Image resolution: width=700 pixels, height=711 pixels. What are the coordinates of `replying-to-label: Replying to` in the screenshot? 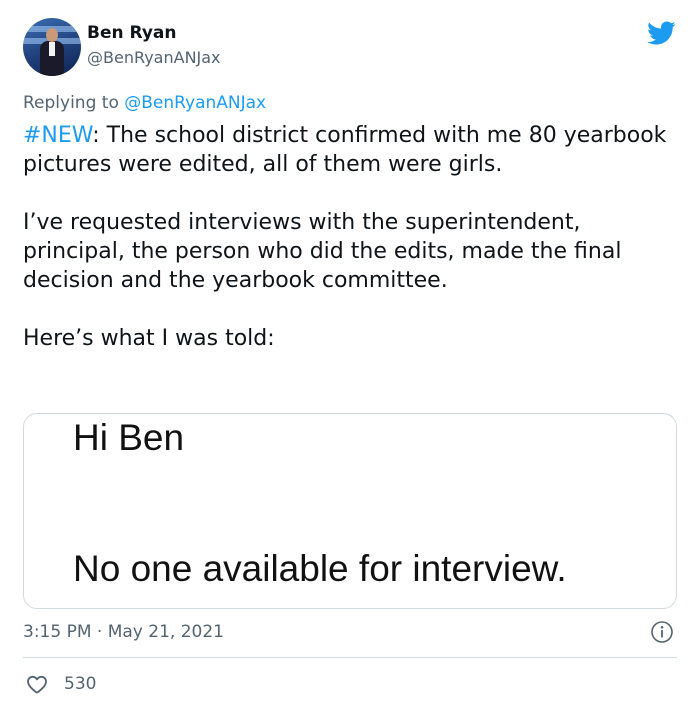 It's located at (74, 103).